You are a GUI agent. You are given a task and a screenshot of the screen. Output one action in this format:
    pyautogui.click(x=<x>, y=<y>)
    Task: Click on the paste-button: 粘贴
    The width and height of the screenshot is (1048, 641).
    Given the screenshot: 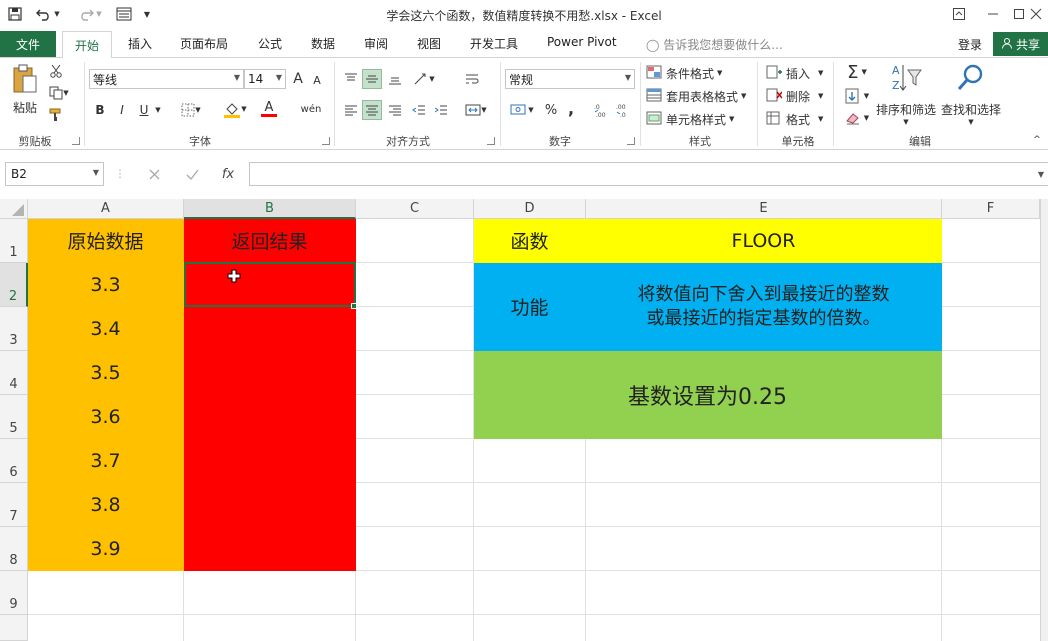 What is the action you would take?
    pyautogui.click(x=25, y=90)
    